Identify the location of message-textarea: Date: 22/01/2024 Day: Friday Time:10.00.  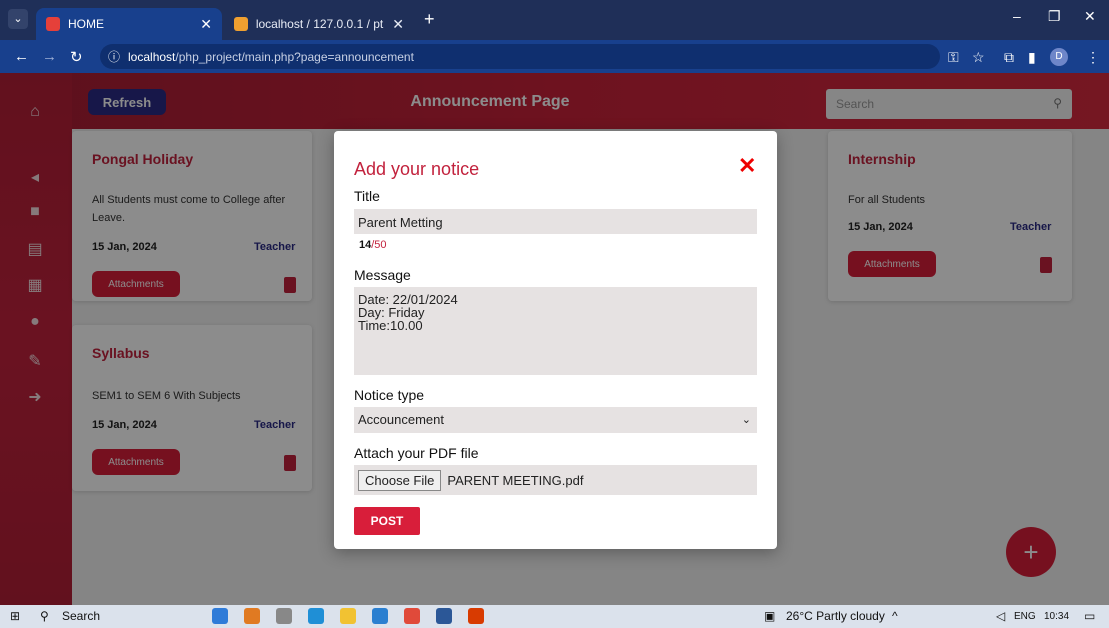
(555, 331).